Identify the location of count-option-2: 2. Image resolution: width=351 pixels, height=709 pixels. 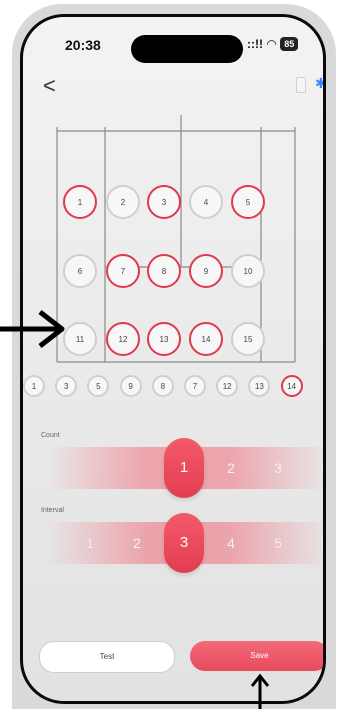
(231, 468).